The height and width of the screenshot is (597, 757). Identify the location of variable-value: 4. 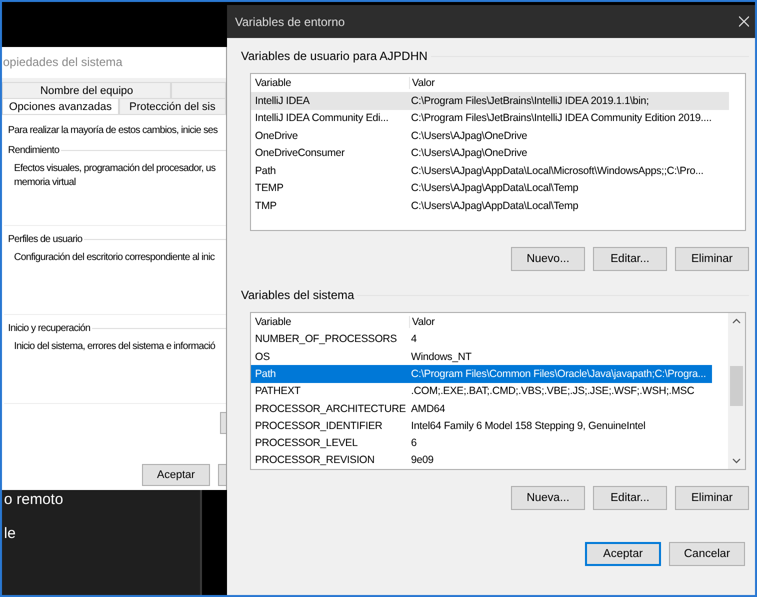
(413, 339).